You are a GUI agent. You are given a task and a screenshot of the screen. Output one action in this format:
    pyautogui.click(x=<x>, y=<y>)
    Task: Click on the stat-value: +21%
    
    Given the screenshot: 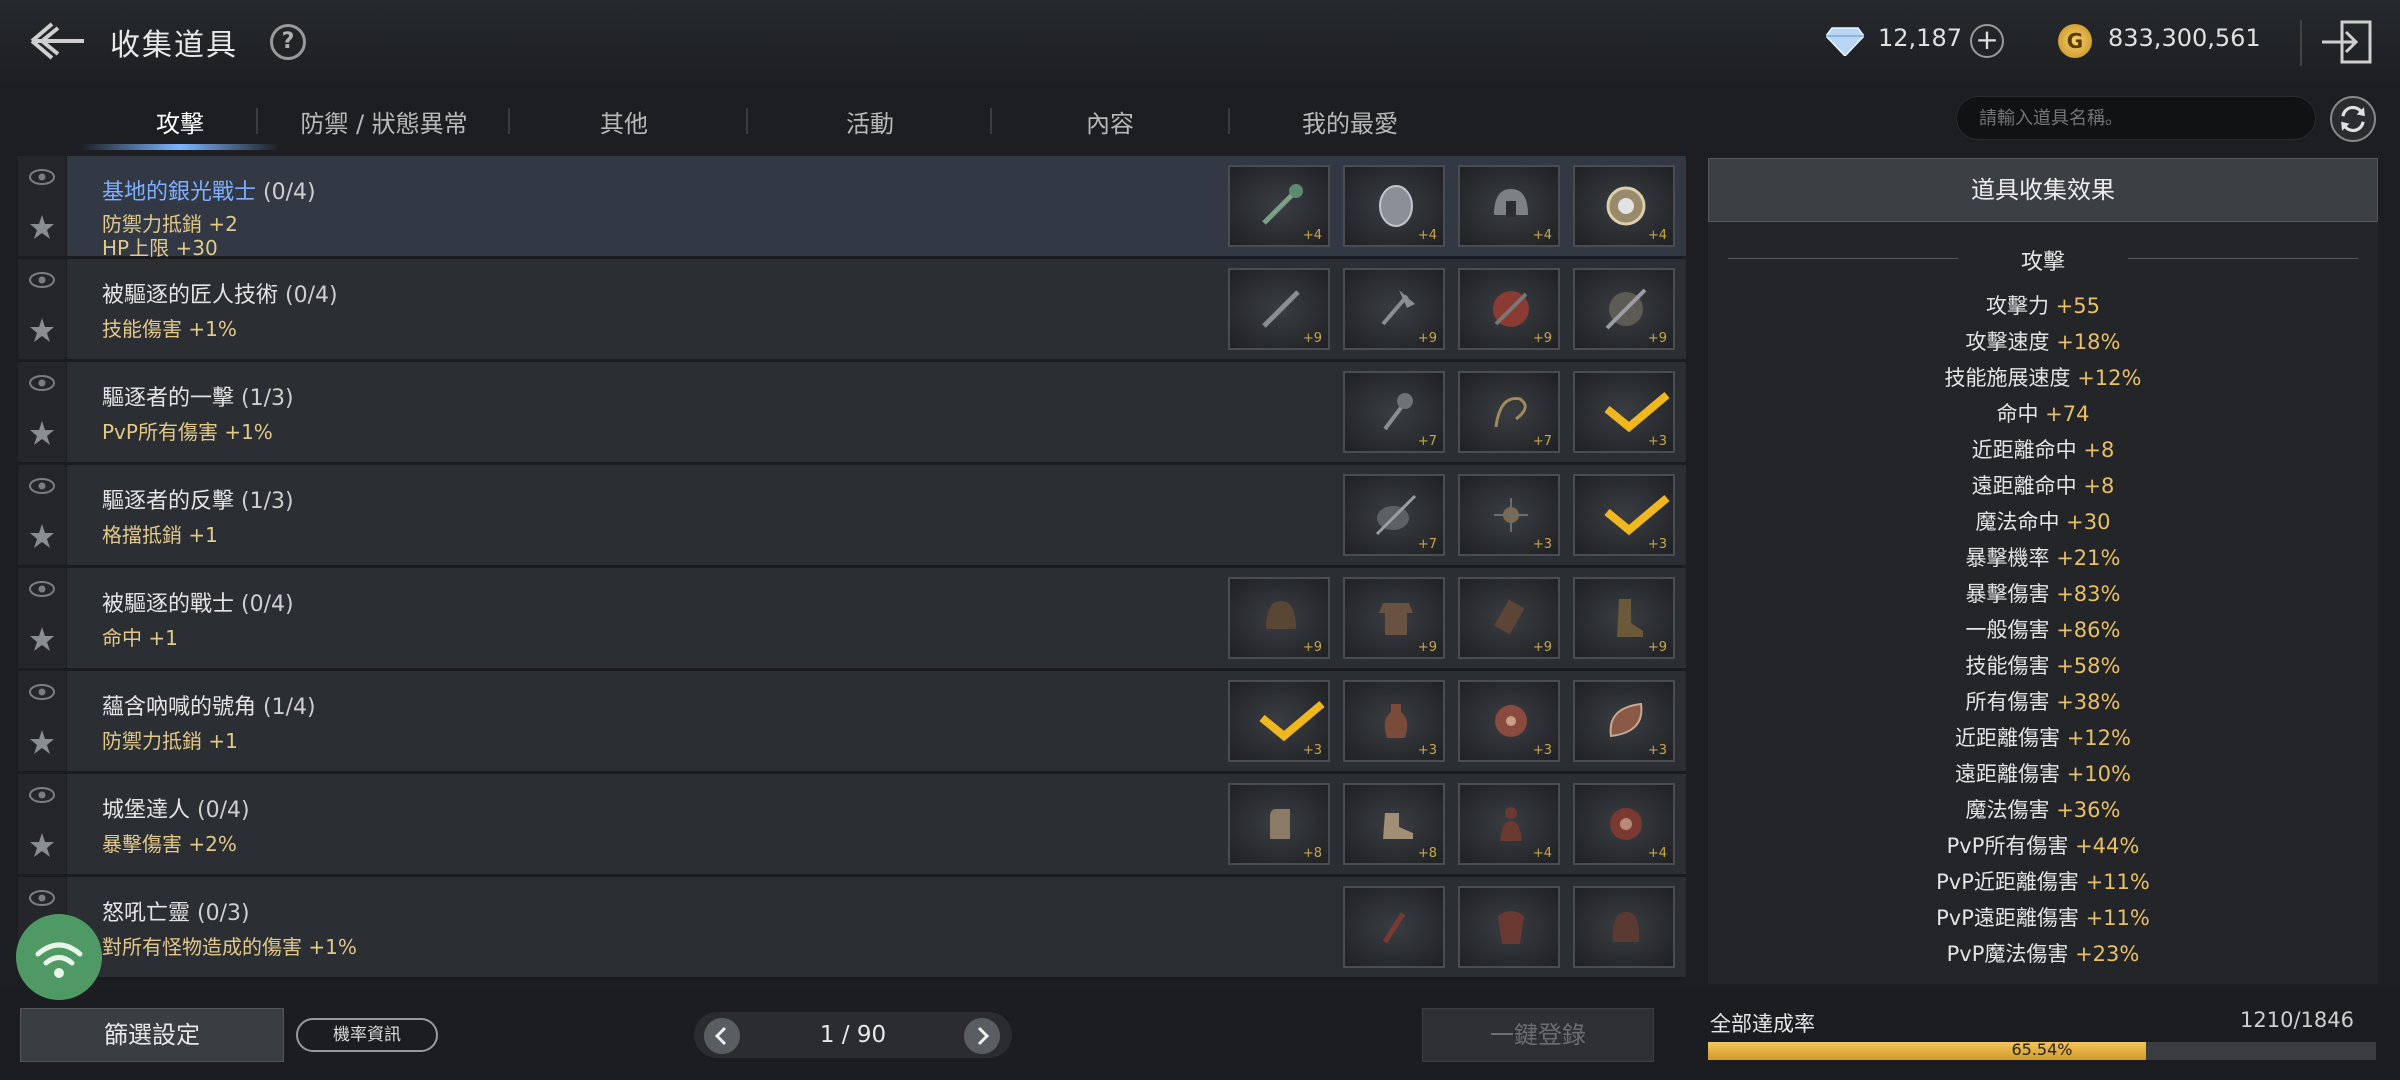 What is the action you would take?
    pyautogui.click(x=2088, y=558)
    